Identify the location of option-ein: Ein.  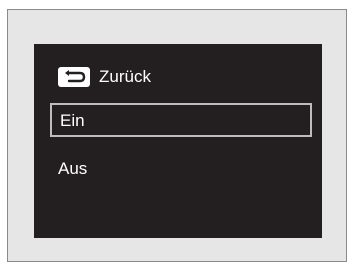
(181, 120).